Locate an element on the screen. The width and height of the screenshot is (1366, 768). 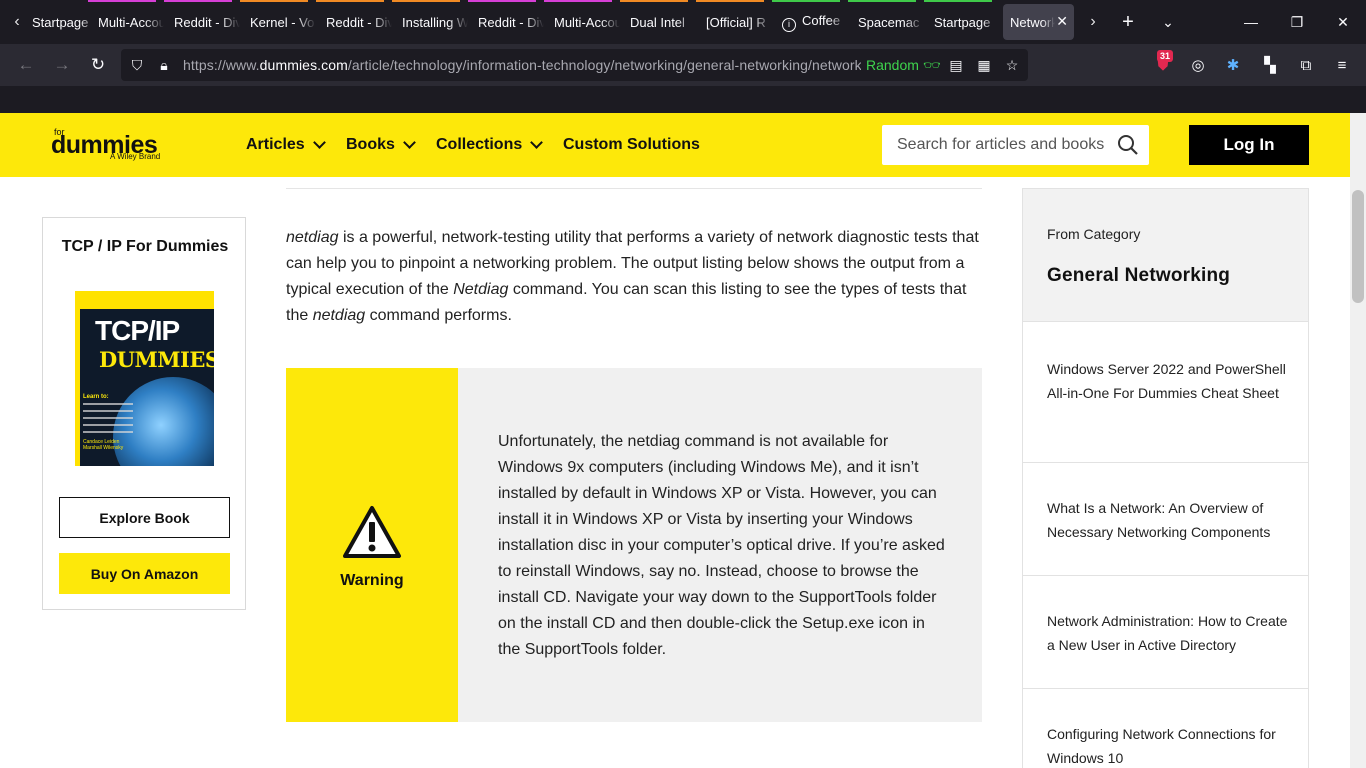
menu-label: Articles is located at coordinates (275, 144).